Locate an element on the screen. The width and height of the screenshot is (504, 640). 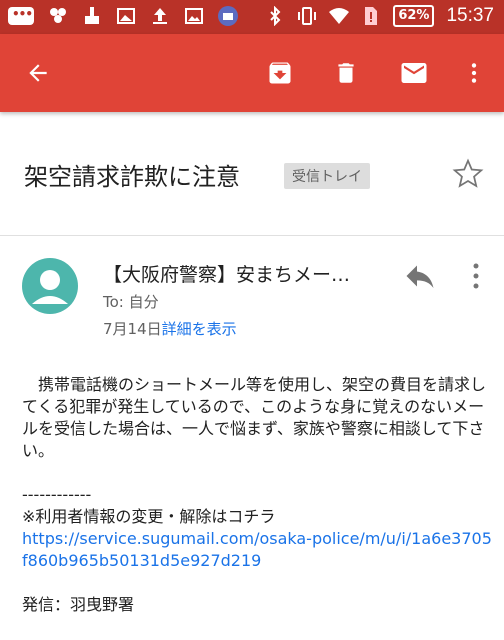
back-arrow-icon is located at coordinates (38, 73).